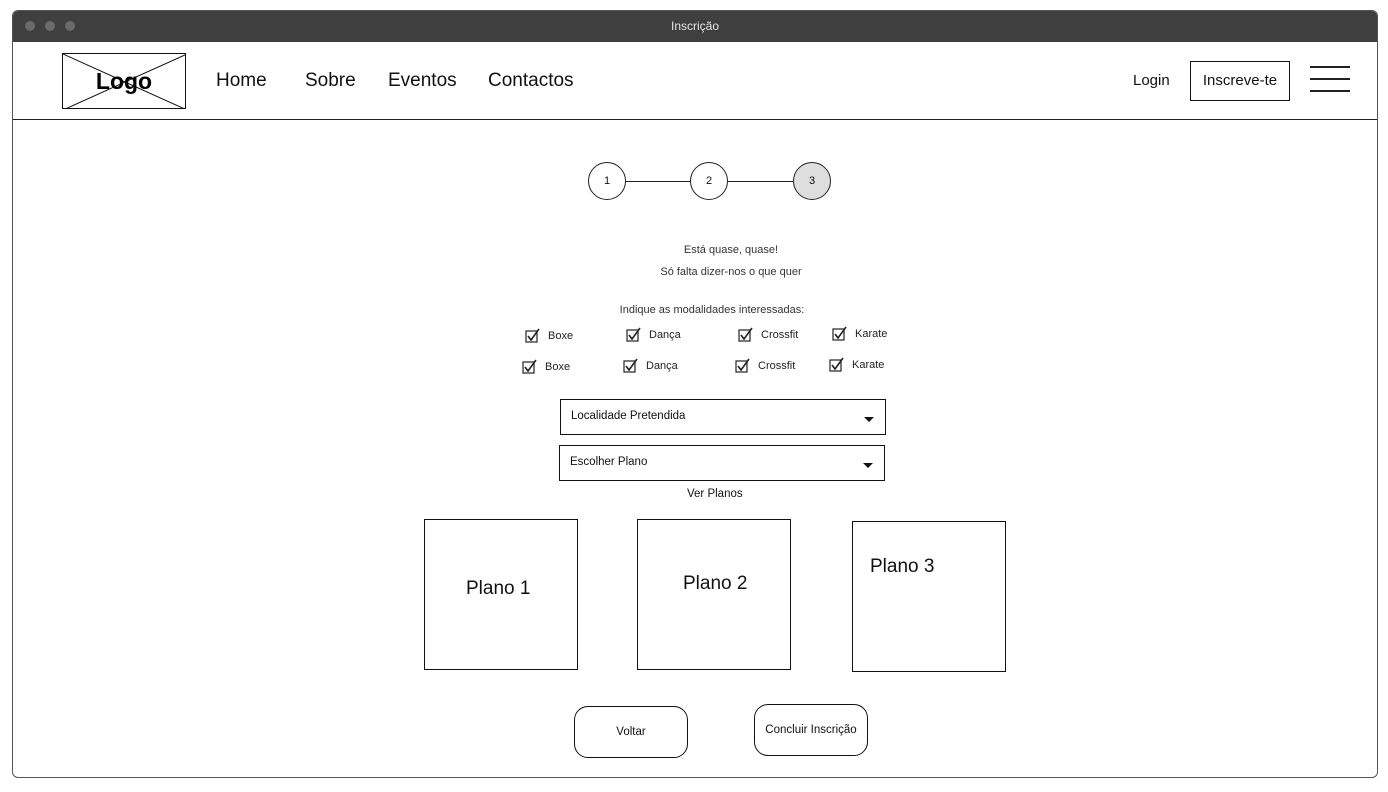 This screenshot has height=792, width=1388. Describe the element at coordinates (241, 81) in the screenshot. I see `nav-link-home: Home` at that location.